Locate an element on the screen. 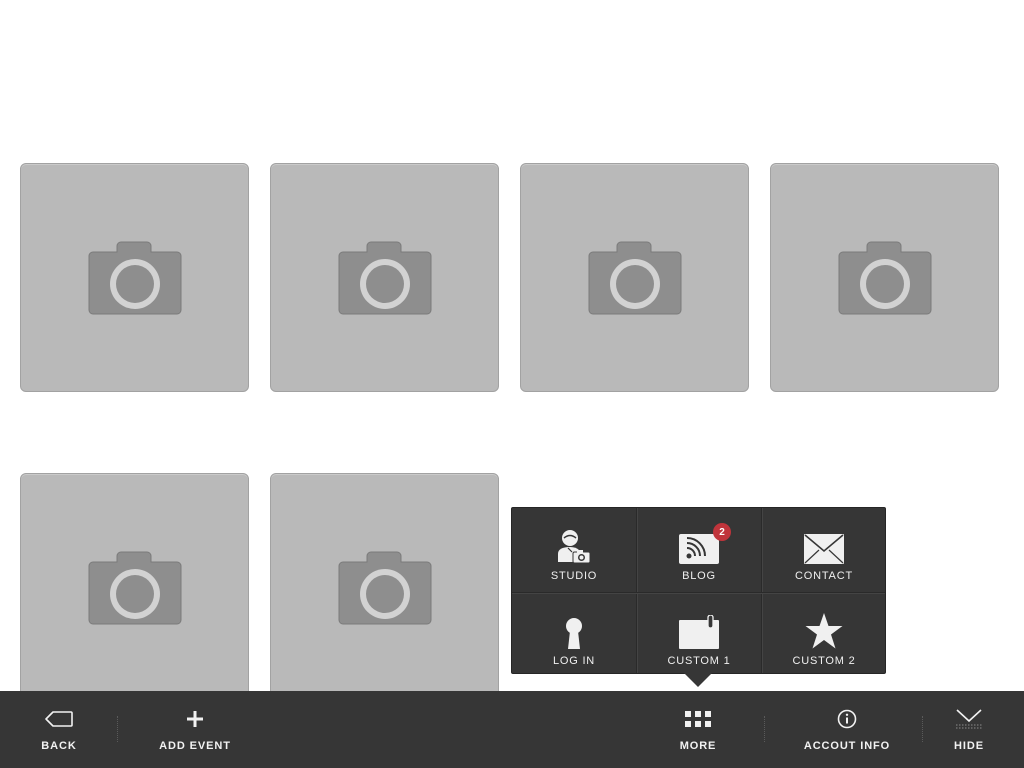  menu-item-label: STUDIO is located at coordinates (574, 576).